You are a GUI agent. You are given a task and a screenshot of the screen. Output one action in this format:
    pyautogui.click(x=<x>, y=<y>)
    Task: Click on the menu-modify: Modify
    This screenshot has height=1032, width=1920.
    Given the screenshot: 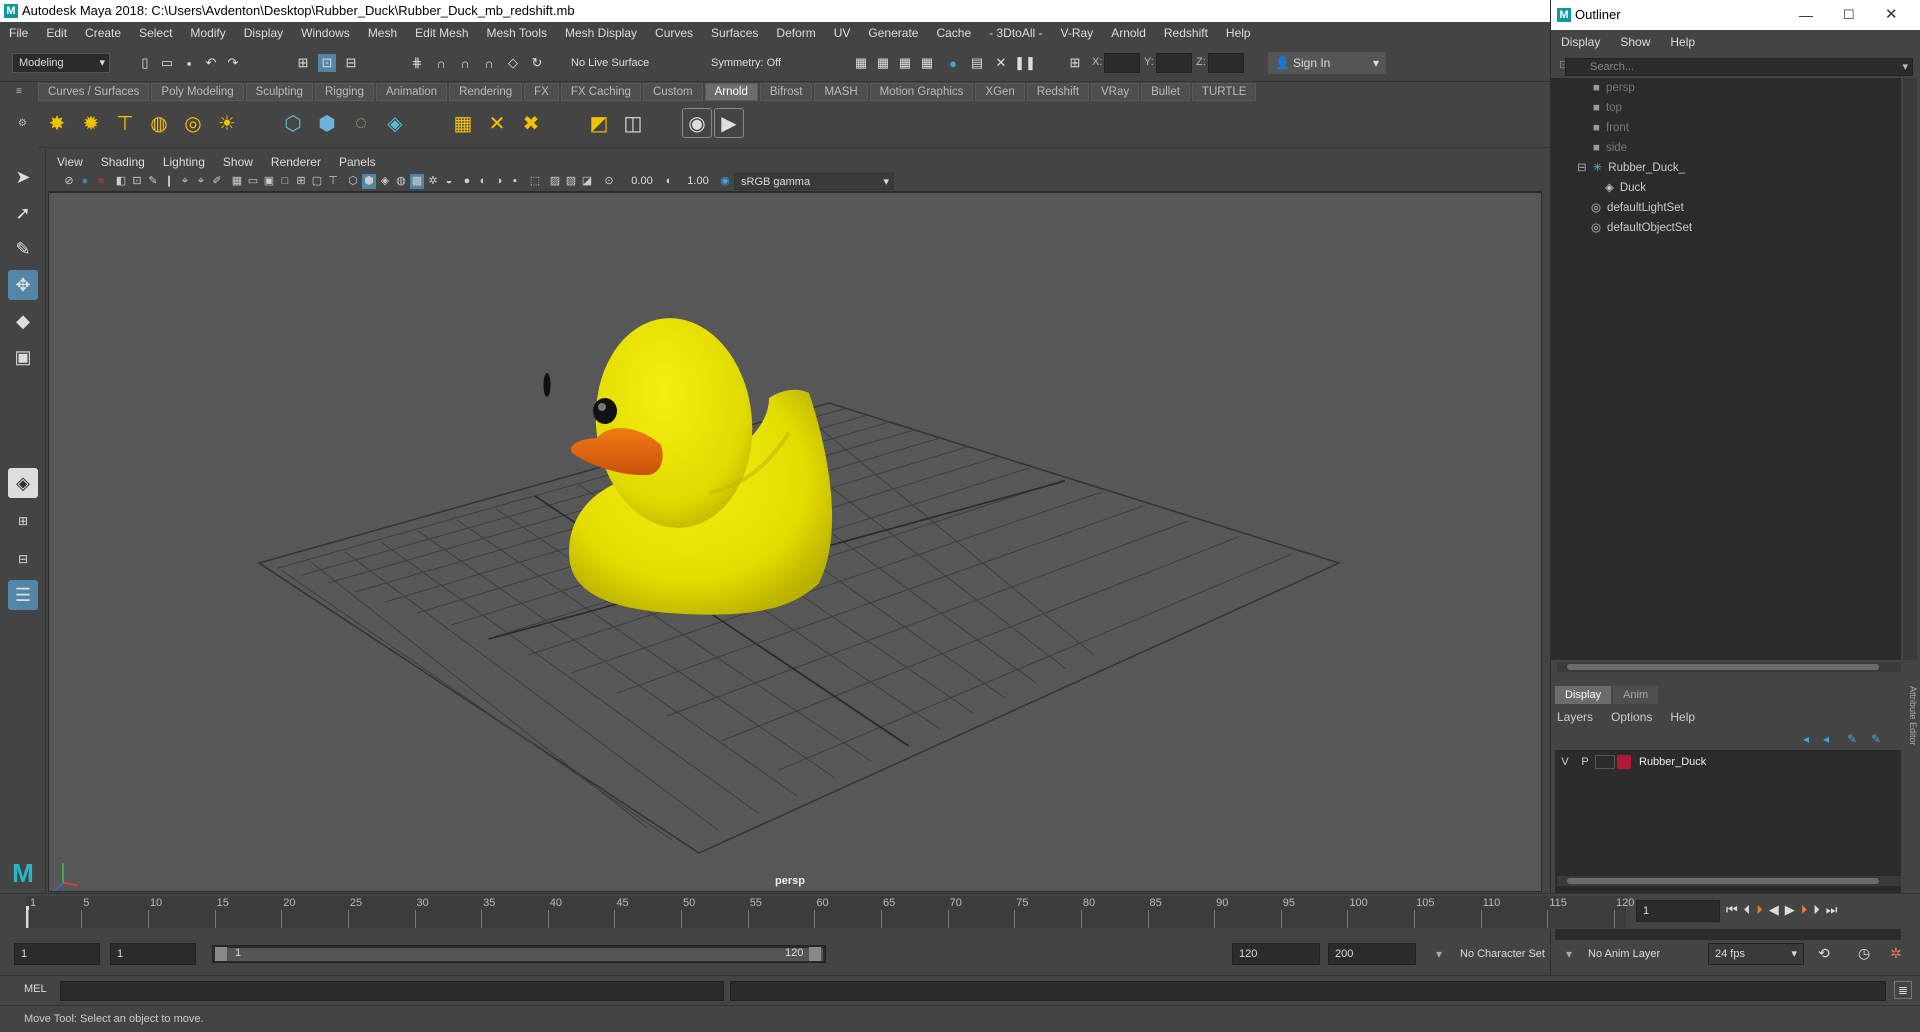 What is the action you would take?
    pyautogui.click(x=207, y=33)
    